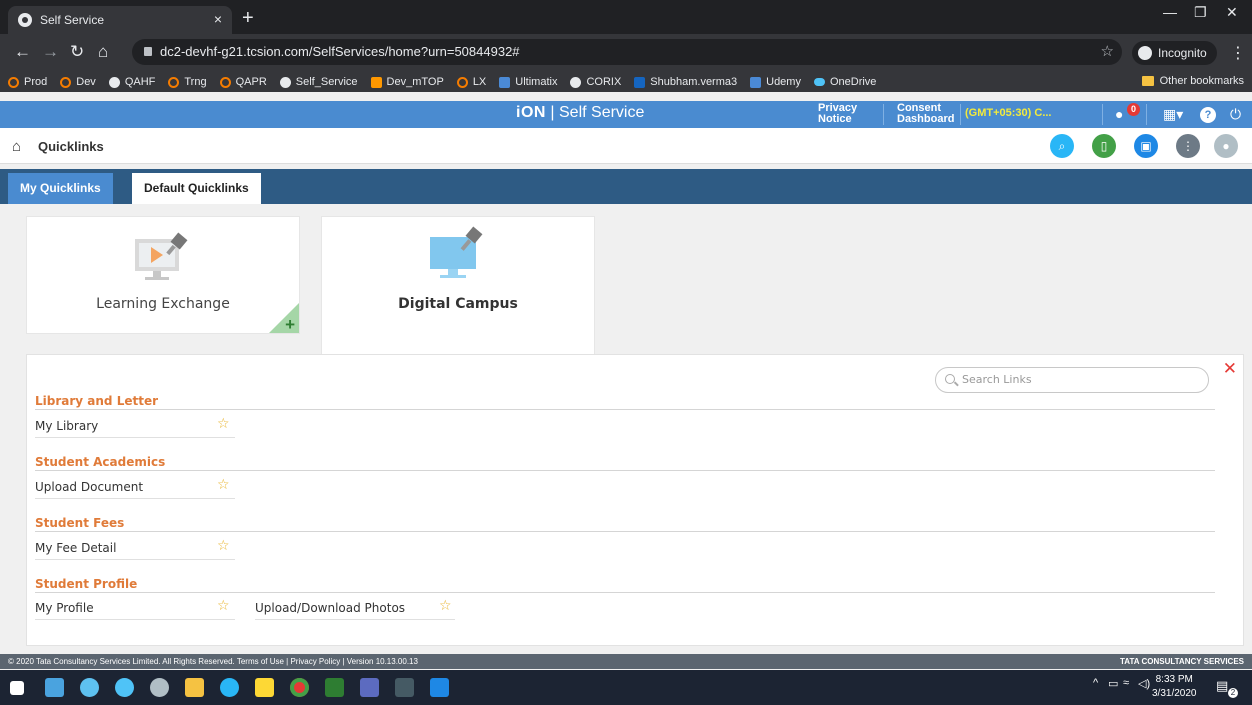 This screenshot has height=705, width=1252. I want to click on link-my-library: My Library, so click(66, 426).